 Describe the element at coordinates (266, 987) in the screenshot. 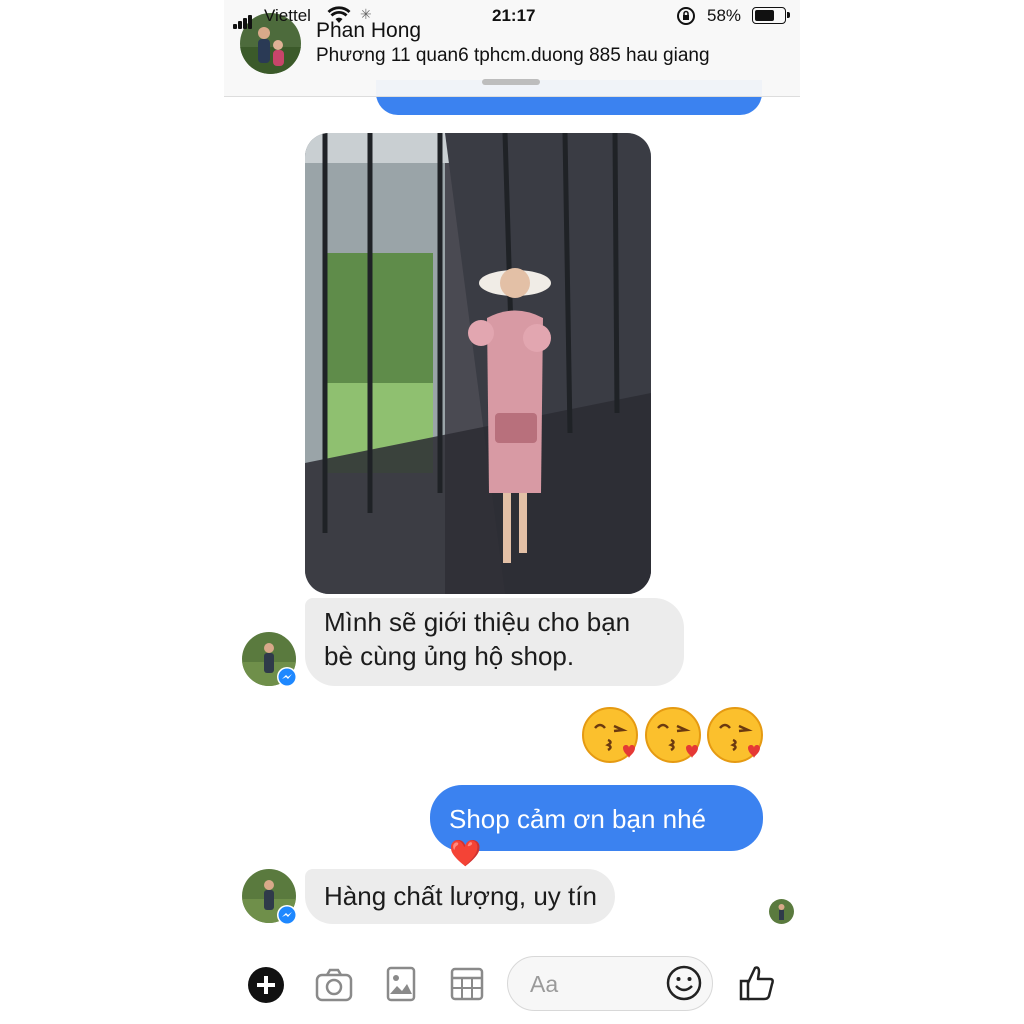

I see `plus-icon` at that location.